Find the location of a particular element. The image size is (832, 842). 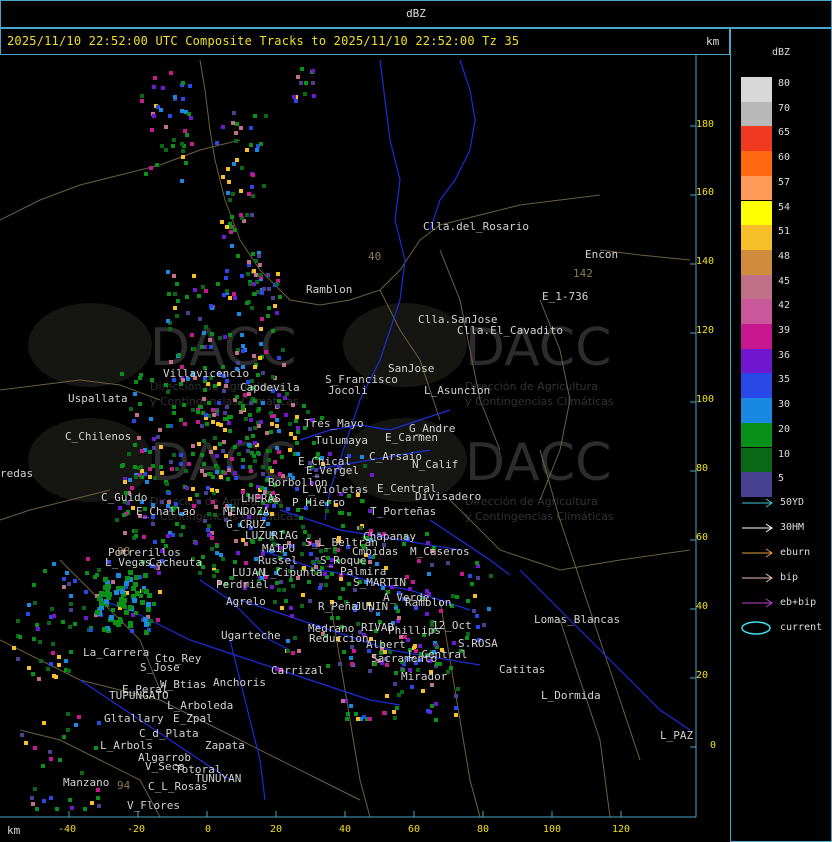

legend-value-label: 80 is located at coordinates (784, 83).